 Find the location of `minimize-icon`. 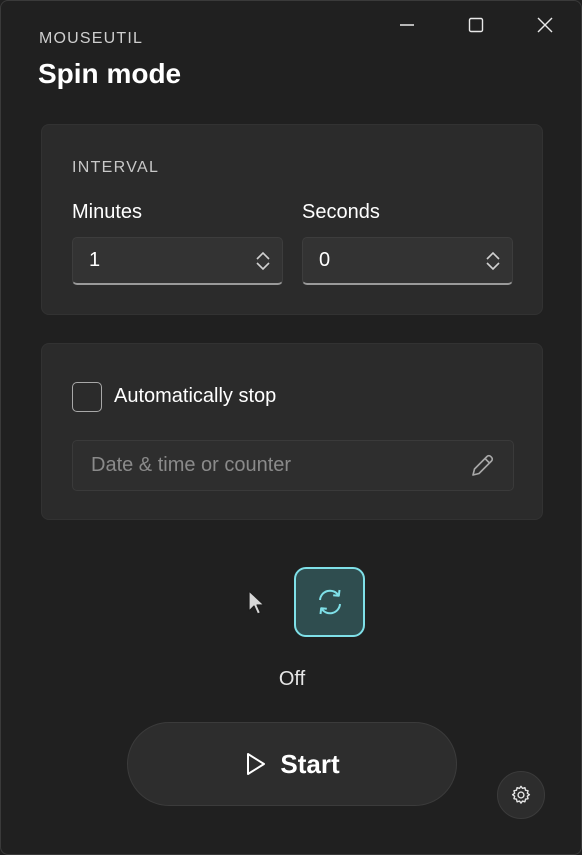

minimize-icon is located at coordinates (407, 25).